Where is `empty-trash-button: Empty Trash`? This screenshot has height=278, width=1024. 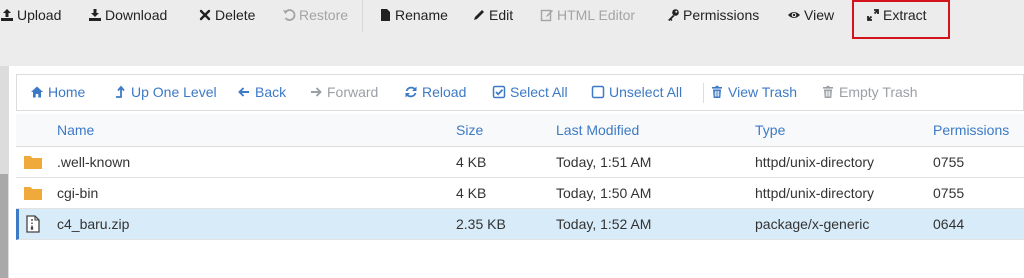
empty-trash-button: Empty Trash is located at coordinates (869, 92).